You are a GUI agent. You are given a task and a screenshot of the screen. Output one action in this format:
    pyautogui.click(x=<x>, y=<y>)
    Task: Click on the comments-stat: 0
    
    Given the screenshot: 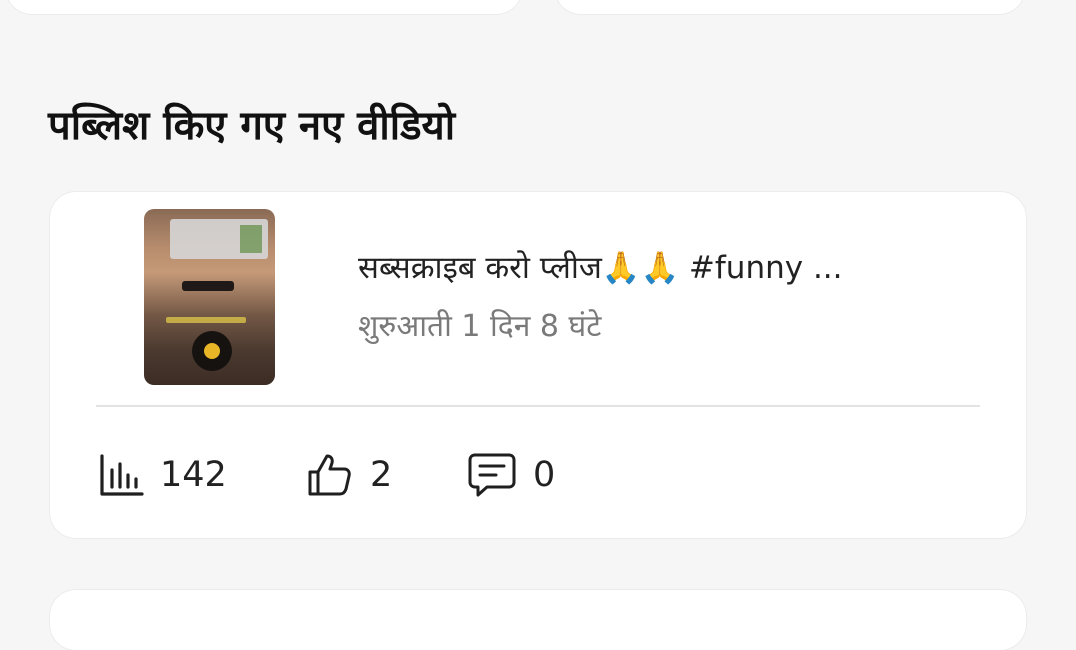 What is the action you would take?
    pyautogui.click(x=511, y=475)
    